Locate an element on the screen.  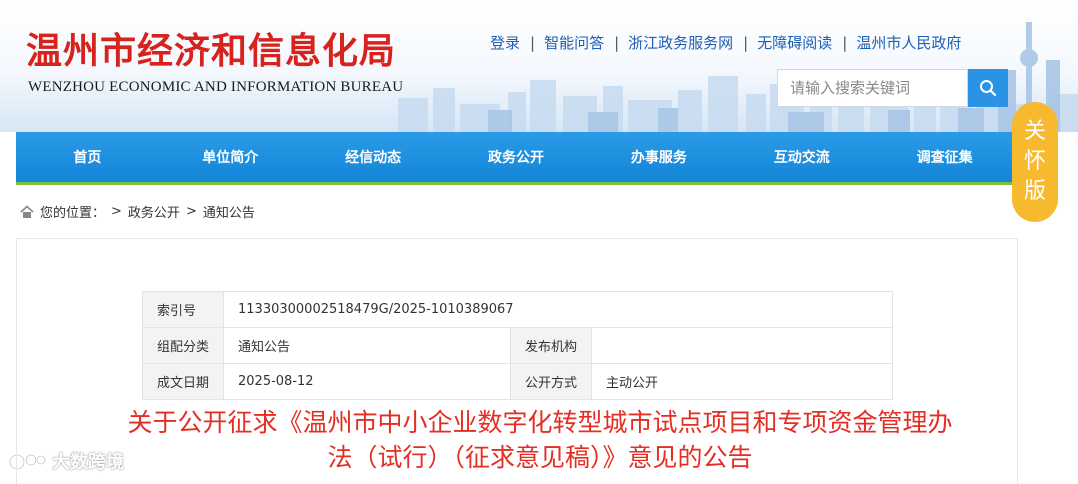
search-icon is located at coordinates (988, 88).